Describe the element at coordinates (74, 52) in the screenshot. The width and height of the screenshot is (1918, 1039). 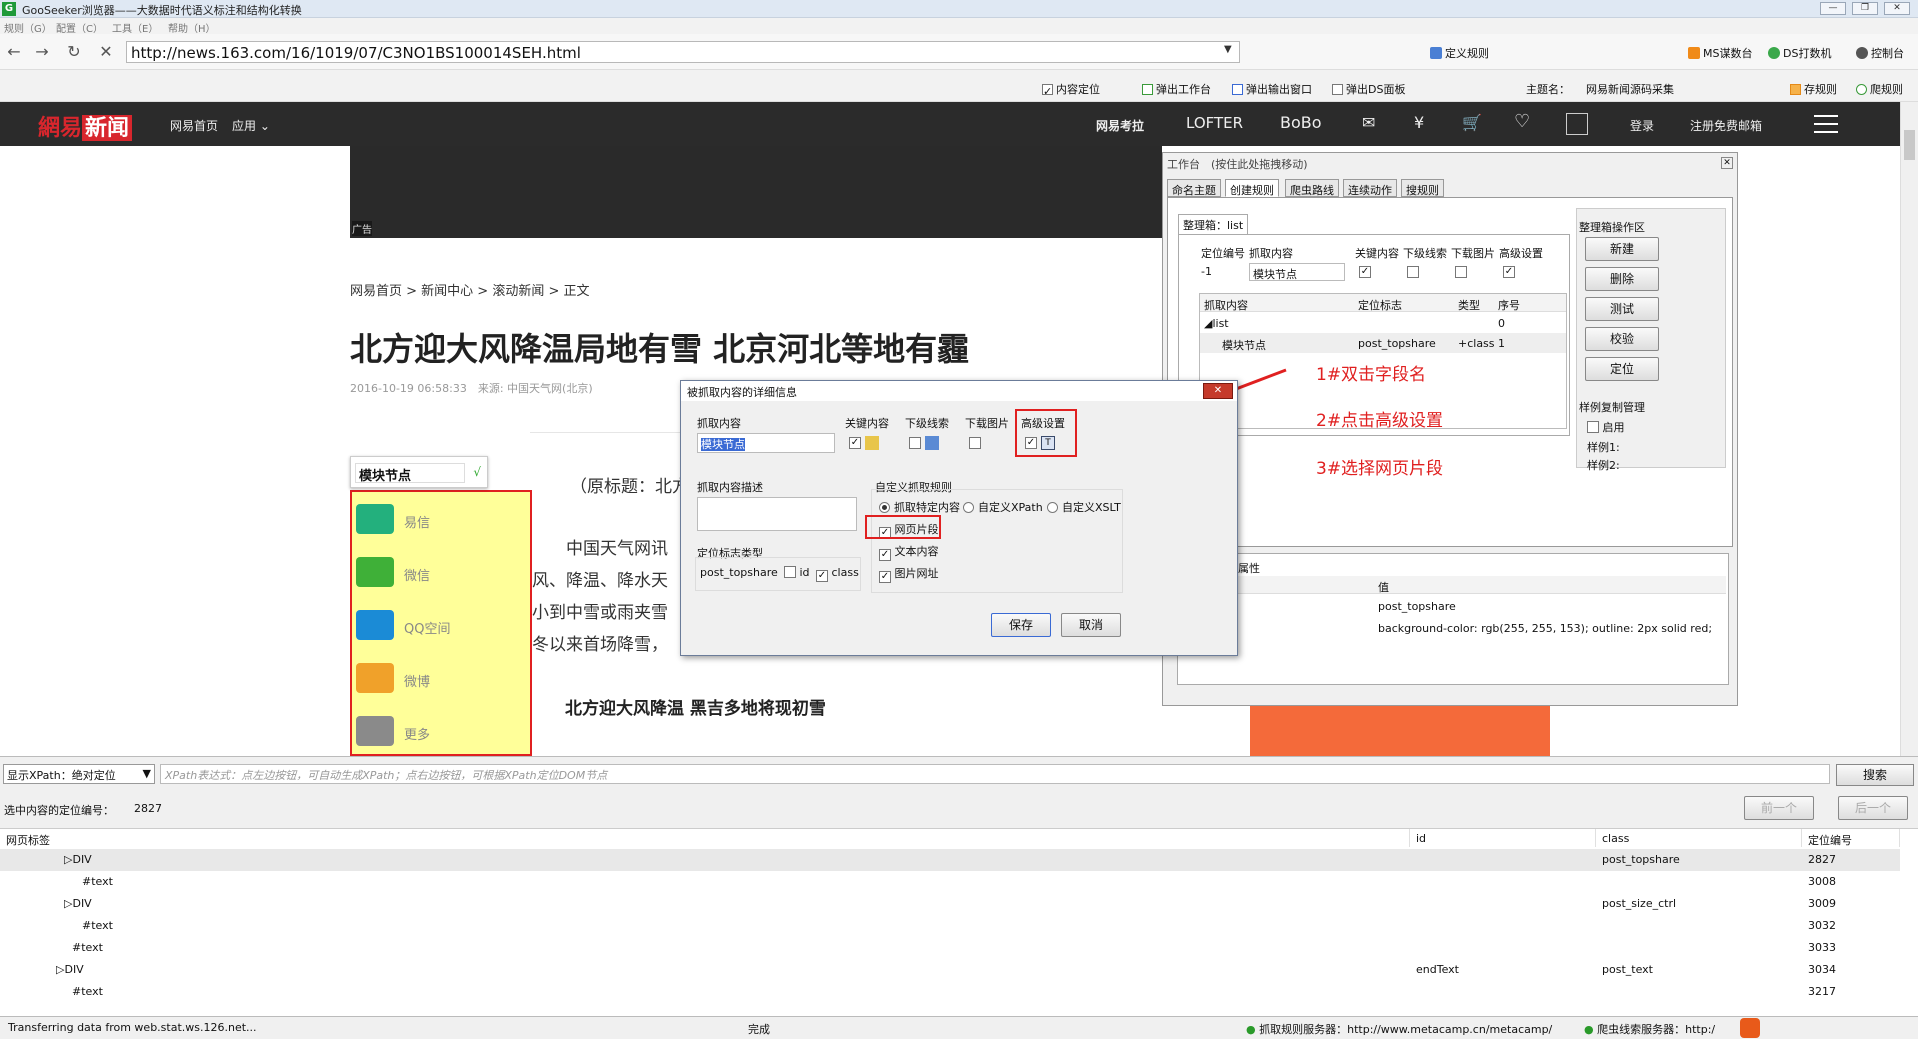
I see `refresh-icon: ↻` at that location.